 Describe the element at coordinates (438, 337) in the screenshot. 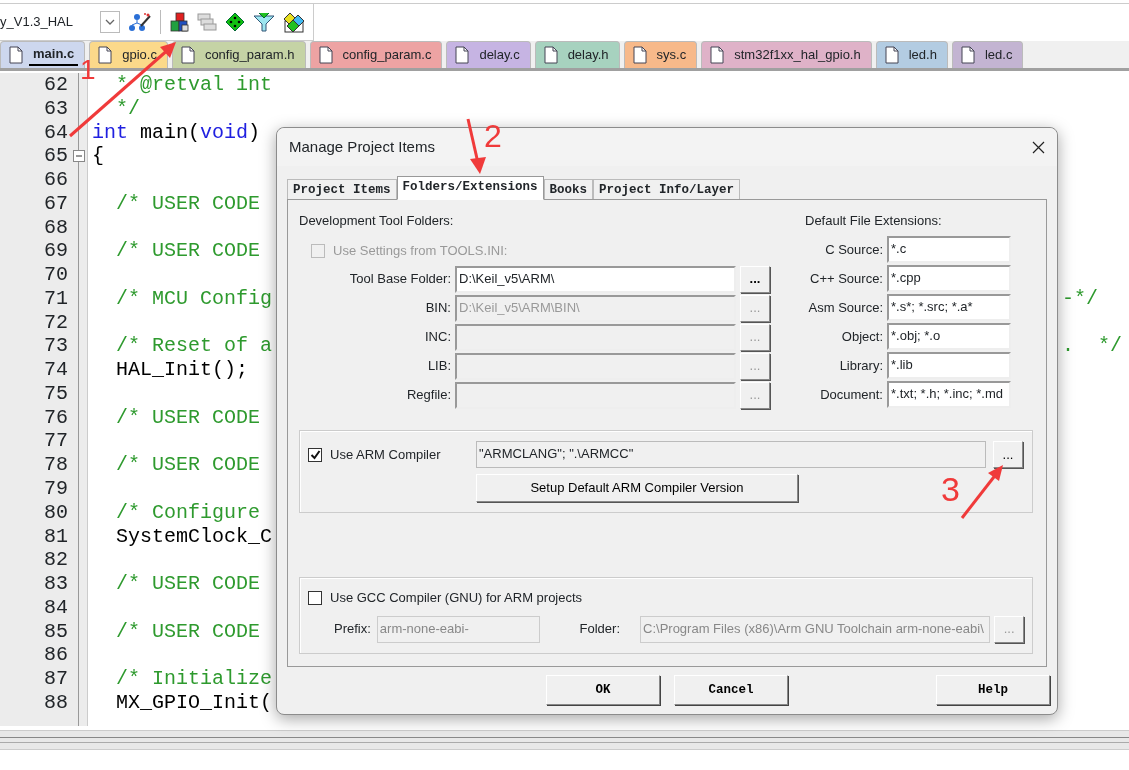

I see `field-label: INC:` at that location.